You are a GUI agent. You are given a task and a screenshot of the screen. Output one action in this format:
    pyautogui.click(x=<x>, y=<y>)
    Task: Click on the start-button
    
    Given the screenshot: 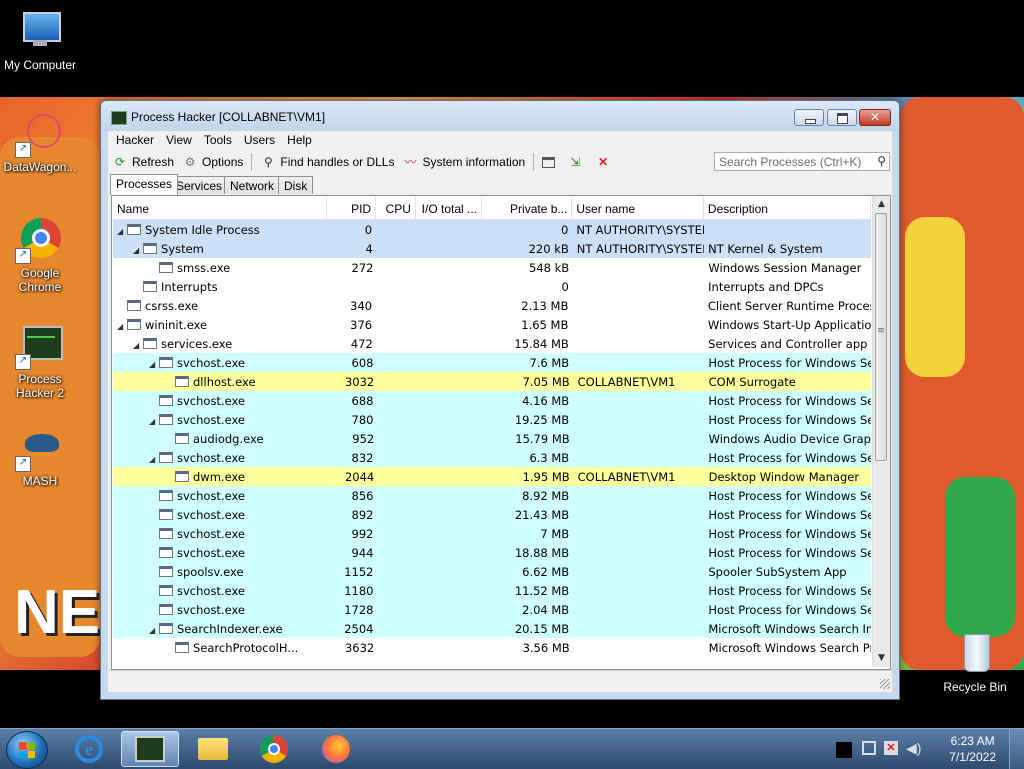 What is the action you would take?
    pyautogui.click(x=27, y=750)
    